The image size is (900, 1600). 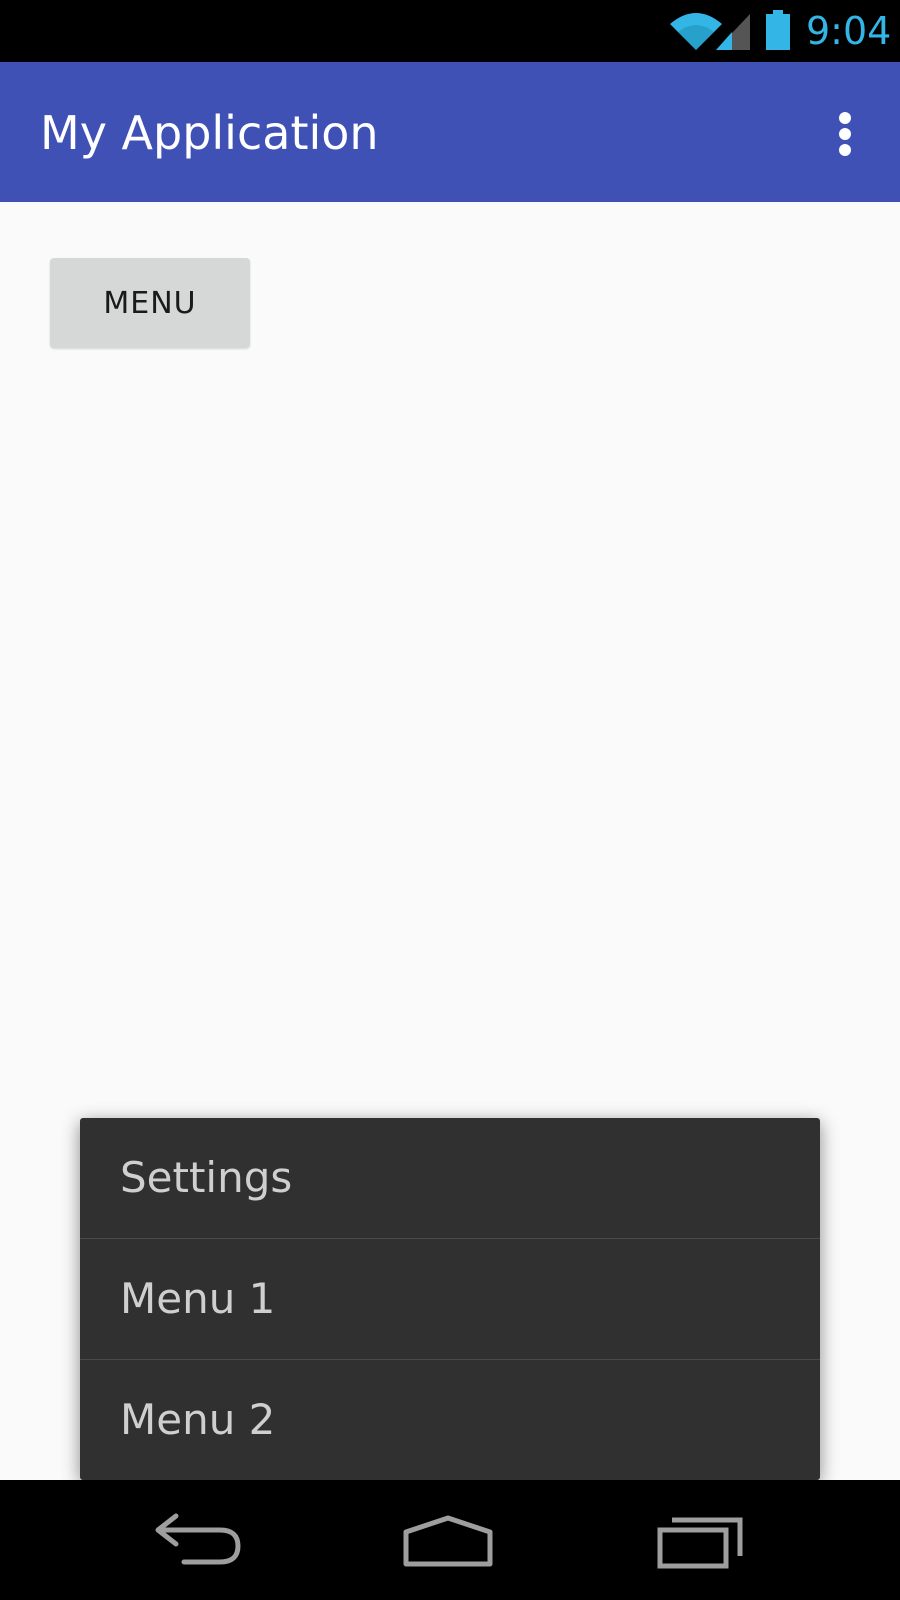 I want to click on popup-item-settings: Settings, so click(x=450, y=1178).